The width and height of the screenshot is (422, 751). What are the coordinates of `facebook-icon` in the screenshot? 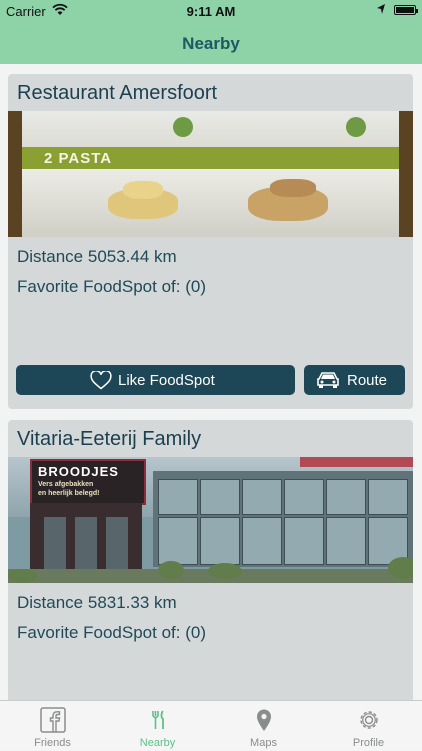 It's located at (53, 720).